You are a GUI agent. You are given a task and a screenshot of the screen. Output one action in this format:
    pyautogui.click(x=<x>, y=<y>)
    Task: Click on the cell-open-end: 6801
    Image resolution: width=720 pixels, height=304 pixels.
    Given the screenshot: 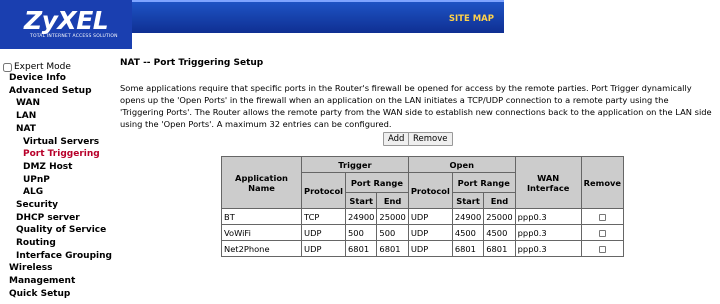 What is the action you would take?
    pyautogui.click(x=499, y=248)
    